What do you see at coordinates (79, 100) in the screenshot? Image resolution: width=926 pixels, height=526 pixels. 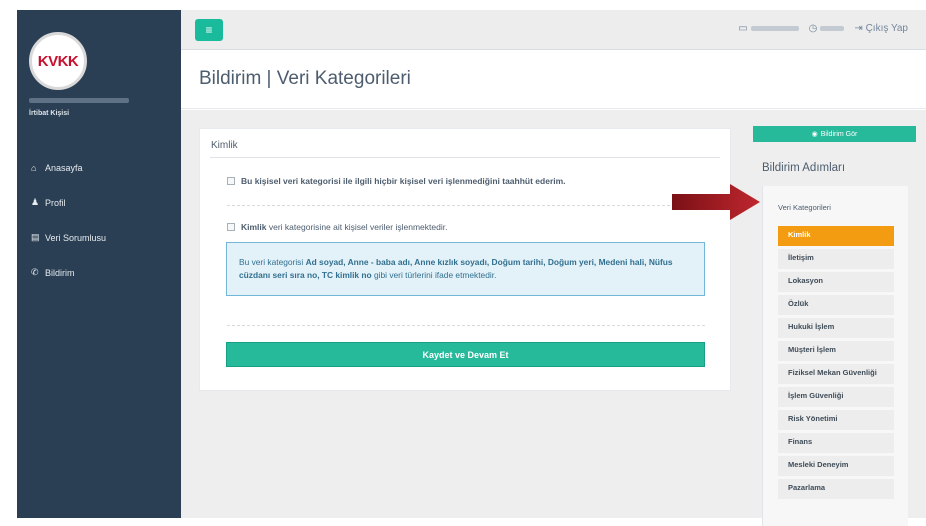 I see `user-name-redacted` at bounding box center [79, 100].